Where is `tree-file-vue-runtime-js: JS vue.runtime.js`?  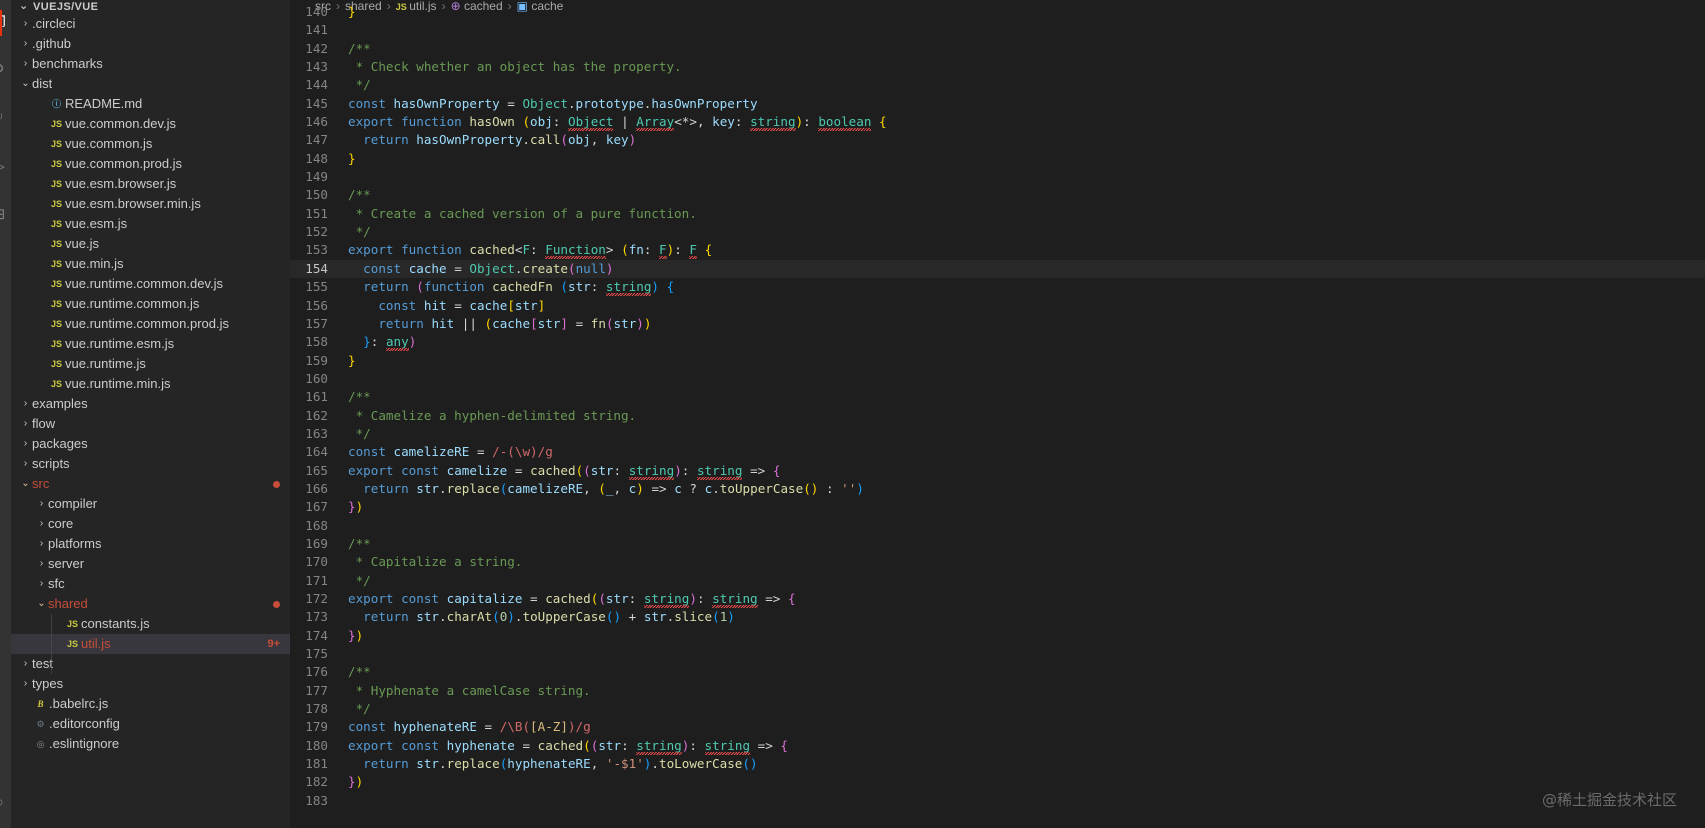 tree-file-vue-runtime-js: JS vue.runtime.js is located at coordinates (150, 364).